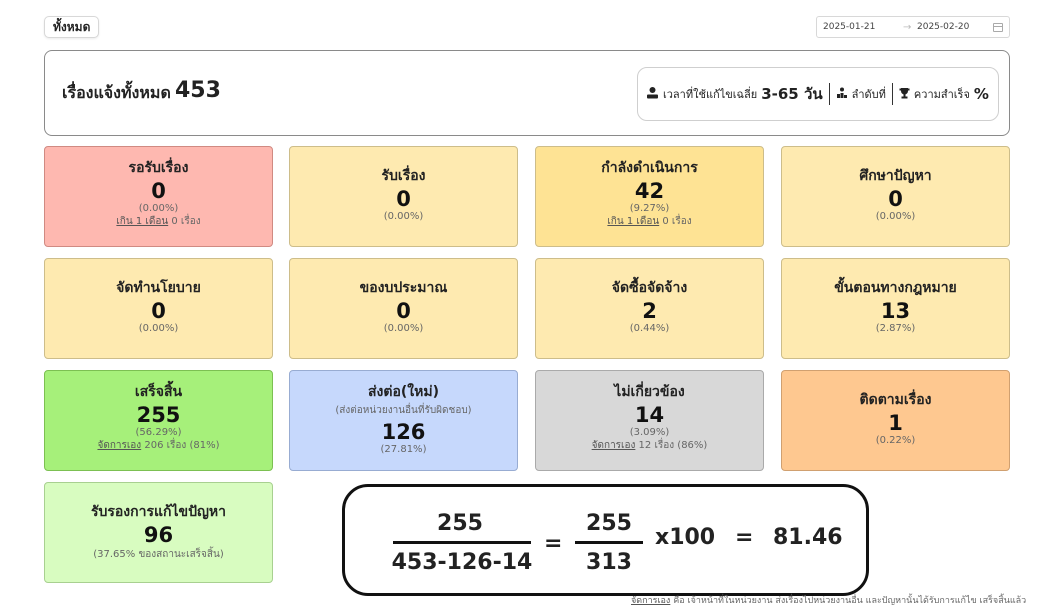 Image resolution: width=1051 pixels, height=607 pixels. Describe the element at coordinates (955, 27) in the screenshot. I see `date-end: 2025-02-20` at that location.